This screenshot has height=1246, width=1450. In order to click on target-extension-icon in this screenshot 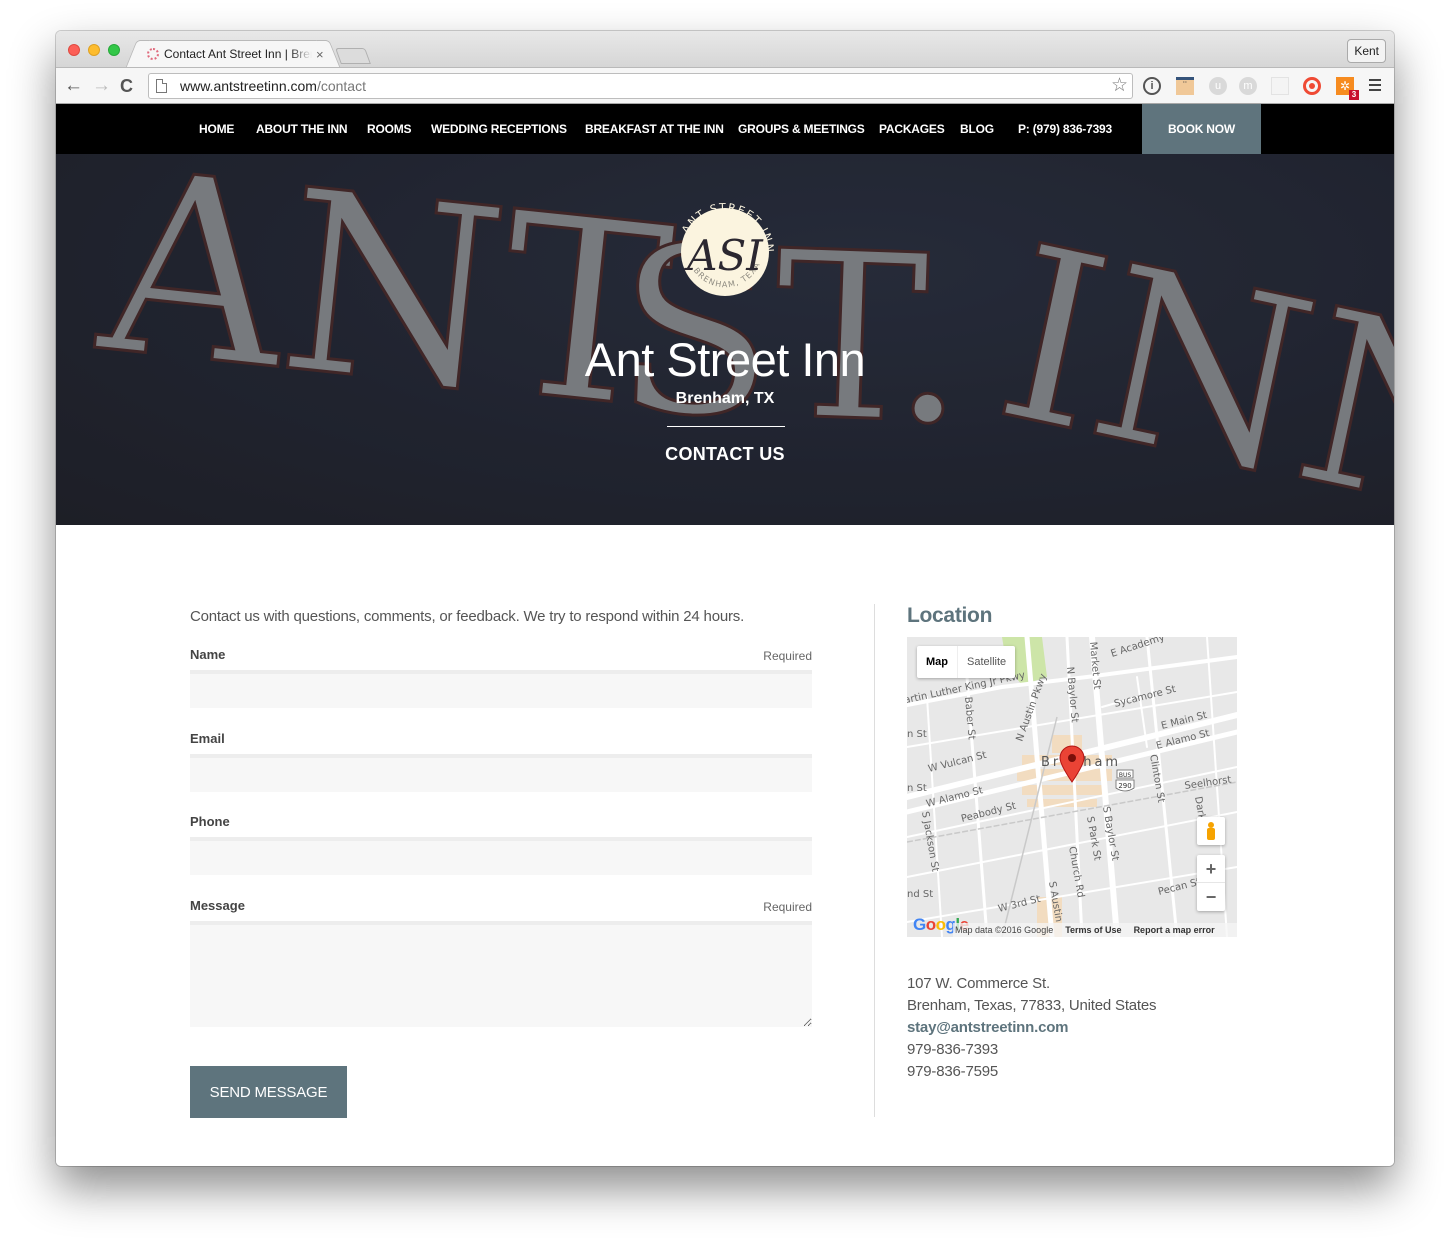, I will do `click(1312, 86)`.